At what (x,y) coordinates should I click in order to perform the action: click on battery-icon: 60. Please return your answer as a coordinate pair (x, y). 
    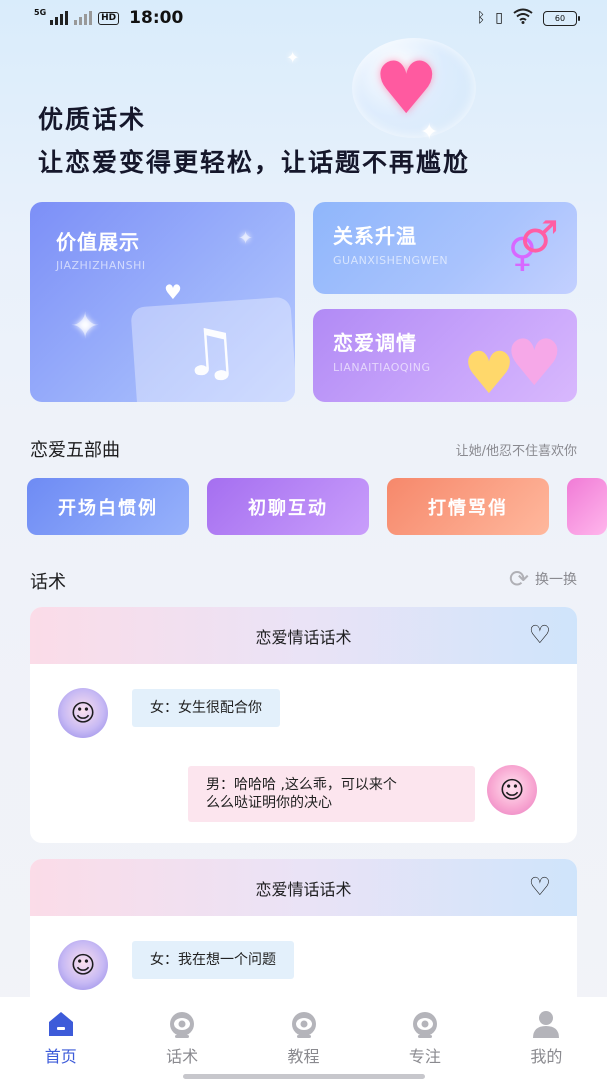
    Looking at the image, I should click on (561, 18).